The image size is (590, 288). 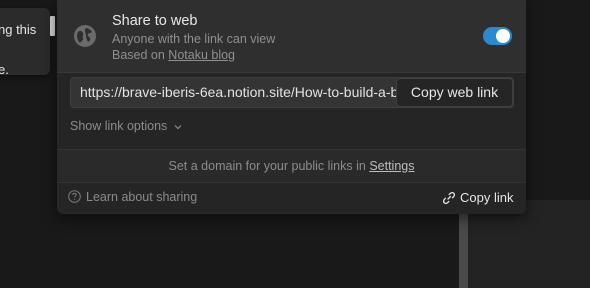 I want to click on notaku-blog-link: Notaku blog, so click(x=201, y=55).